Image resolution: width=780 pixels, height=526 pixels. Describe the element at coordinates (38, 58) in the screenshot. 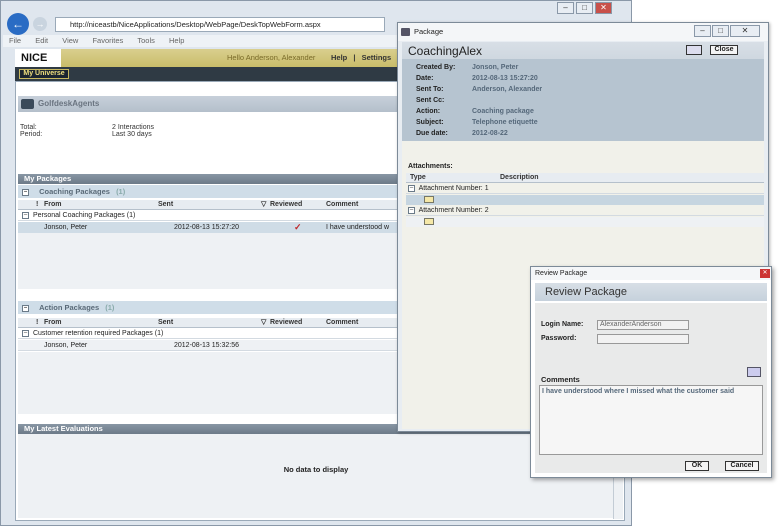

I see `nice-logo: NICE` at that location.